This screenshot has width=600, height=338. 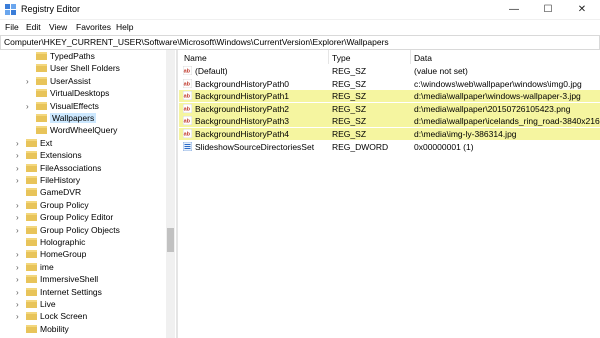 I want to click on tree-item-label: FileAssociations, so click(x=71, y=167).